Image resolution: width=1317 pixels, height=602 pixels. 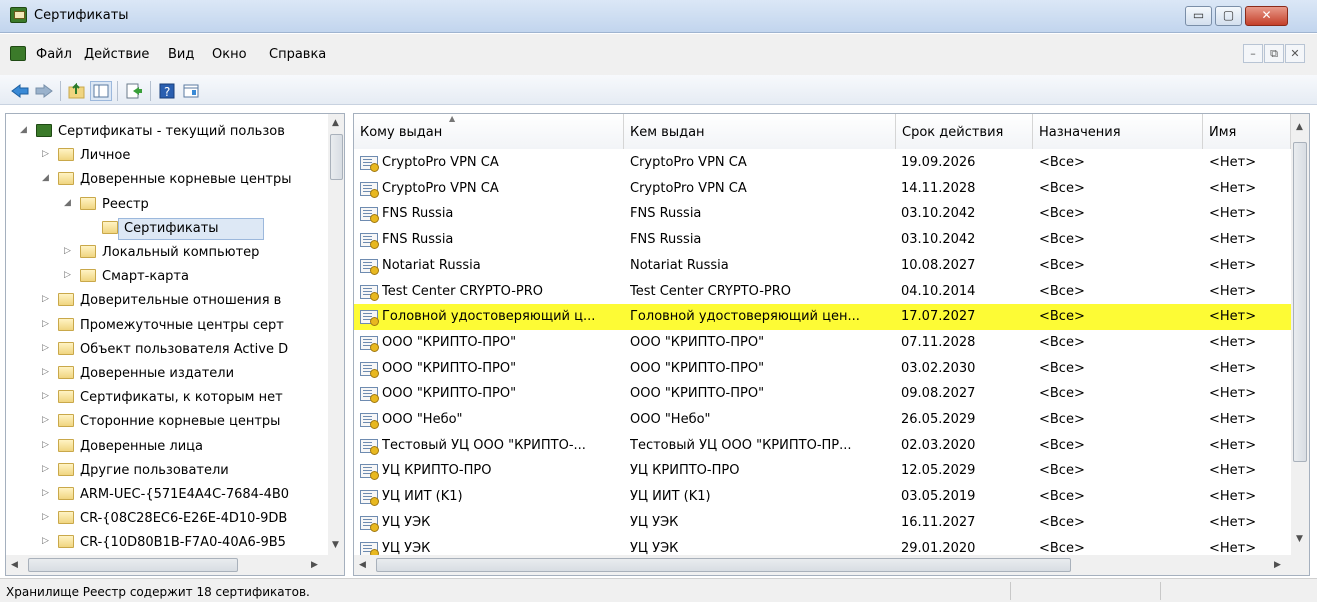 What do you see at coordinates (166, 374) in the screenshot?
I see `tree-item: ▷ Доверенные издатели` at bounding box center [166, 374].